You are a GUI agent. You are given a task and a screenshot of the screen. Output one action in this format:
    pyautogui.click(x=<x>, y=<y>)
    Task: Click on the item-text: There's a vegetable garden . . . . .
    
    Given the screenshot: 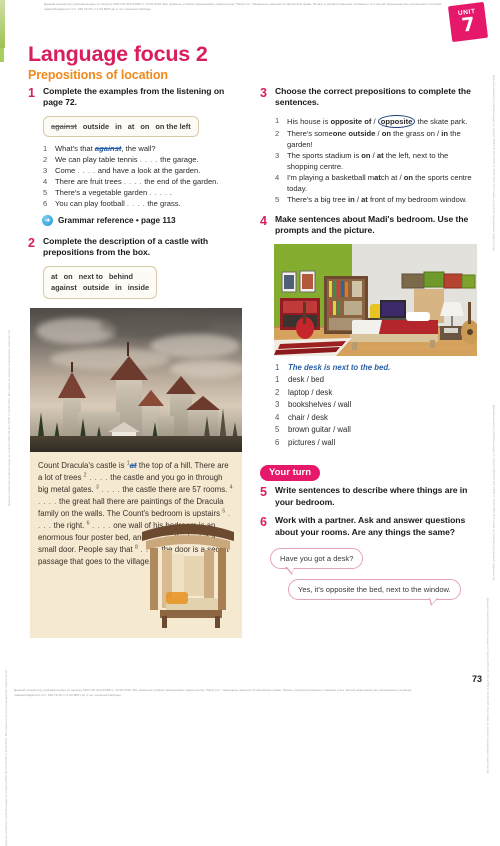 What is the action you would take?
    pyautogui.click(x=113, y=192)
    